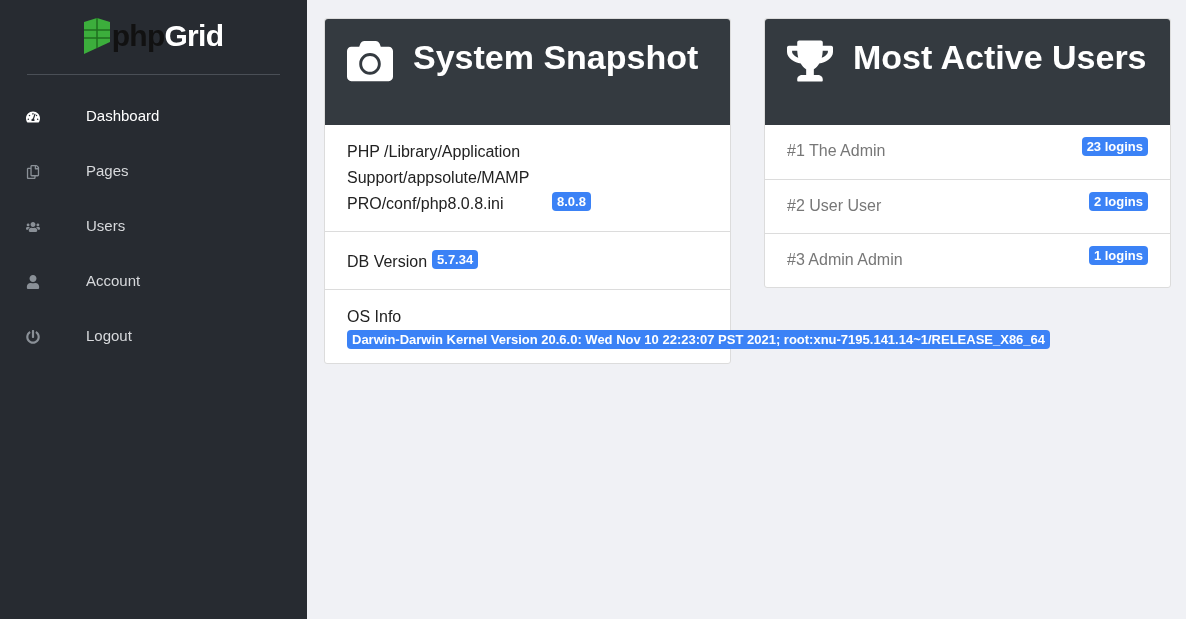 Image resolution: width=1186 pixels, height=619 pixels. Describe the element at coordinates (810, 61) in the screenshot. I see `trophy-icon` at that location.